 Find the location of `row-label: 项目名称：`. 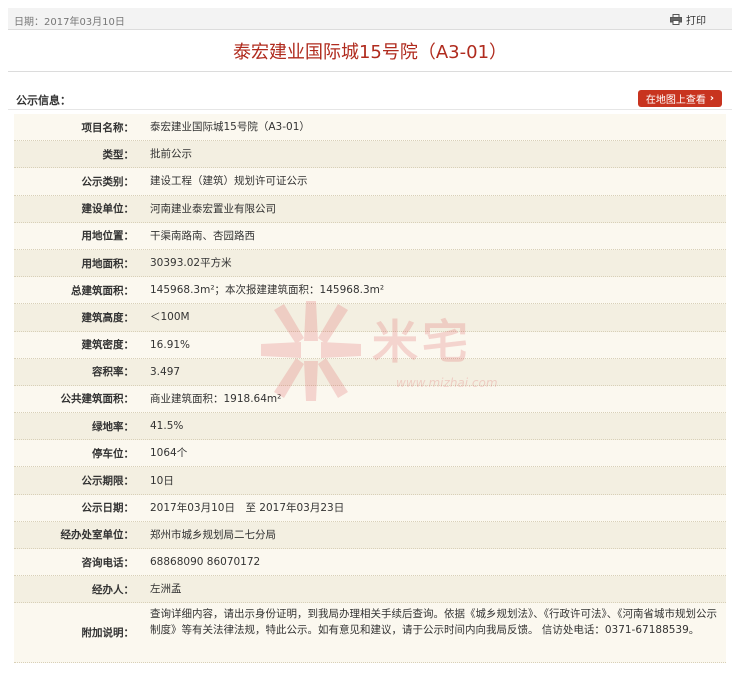

row-label: 项目名称： is located at coordinates (108, 127).